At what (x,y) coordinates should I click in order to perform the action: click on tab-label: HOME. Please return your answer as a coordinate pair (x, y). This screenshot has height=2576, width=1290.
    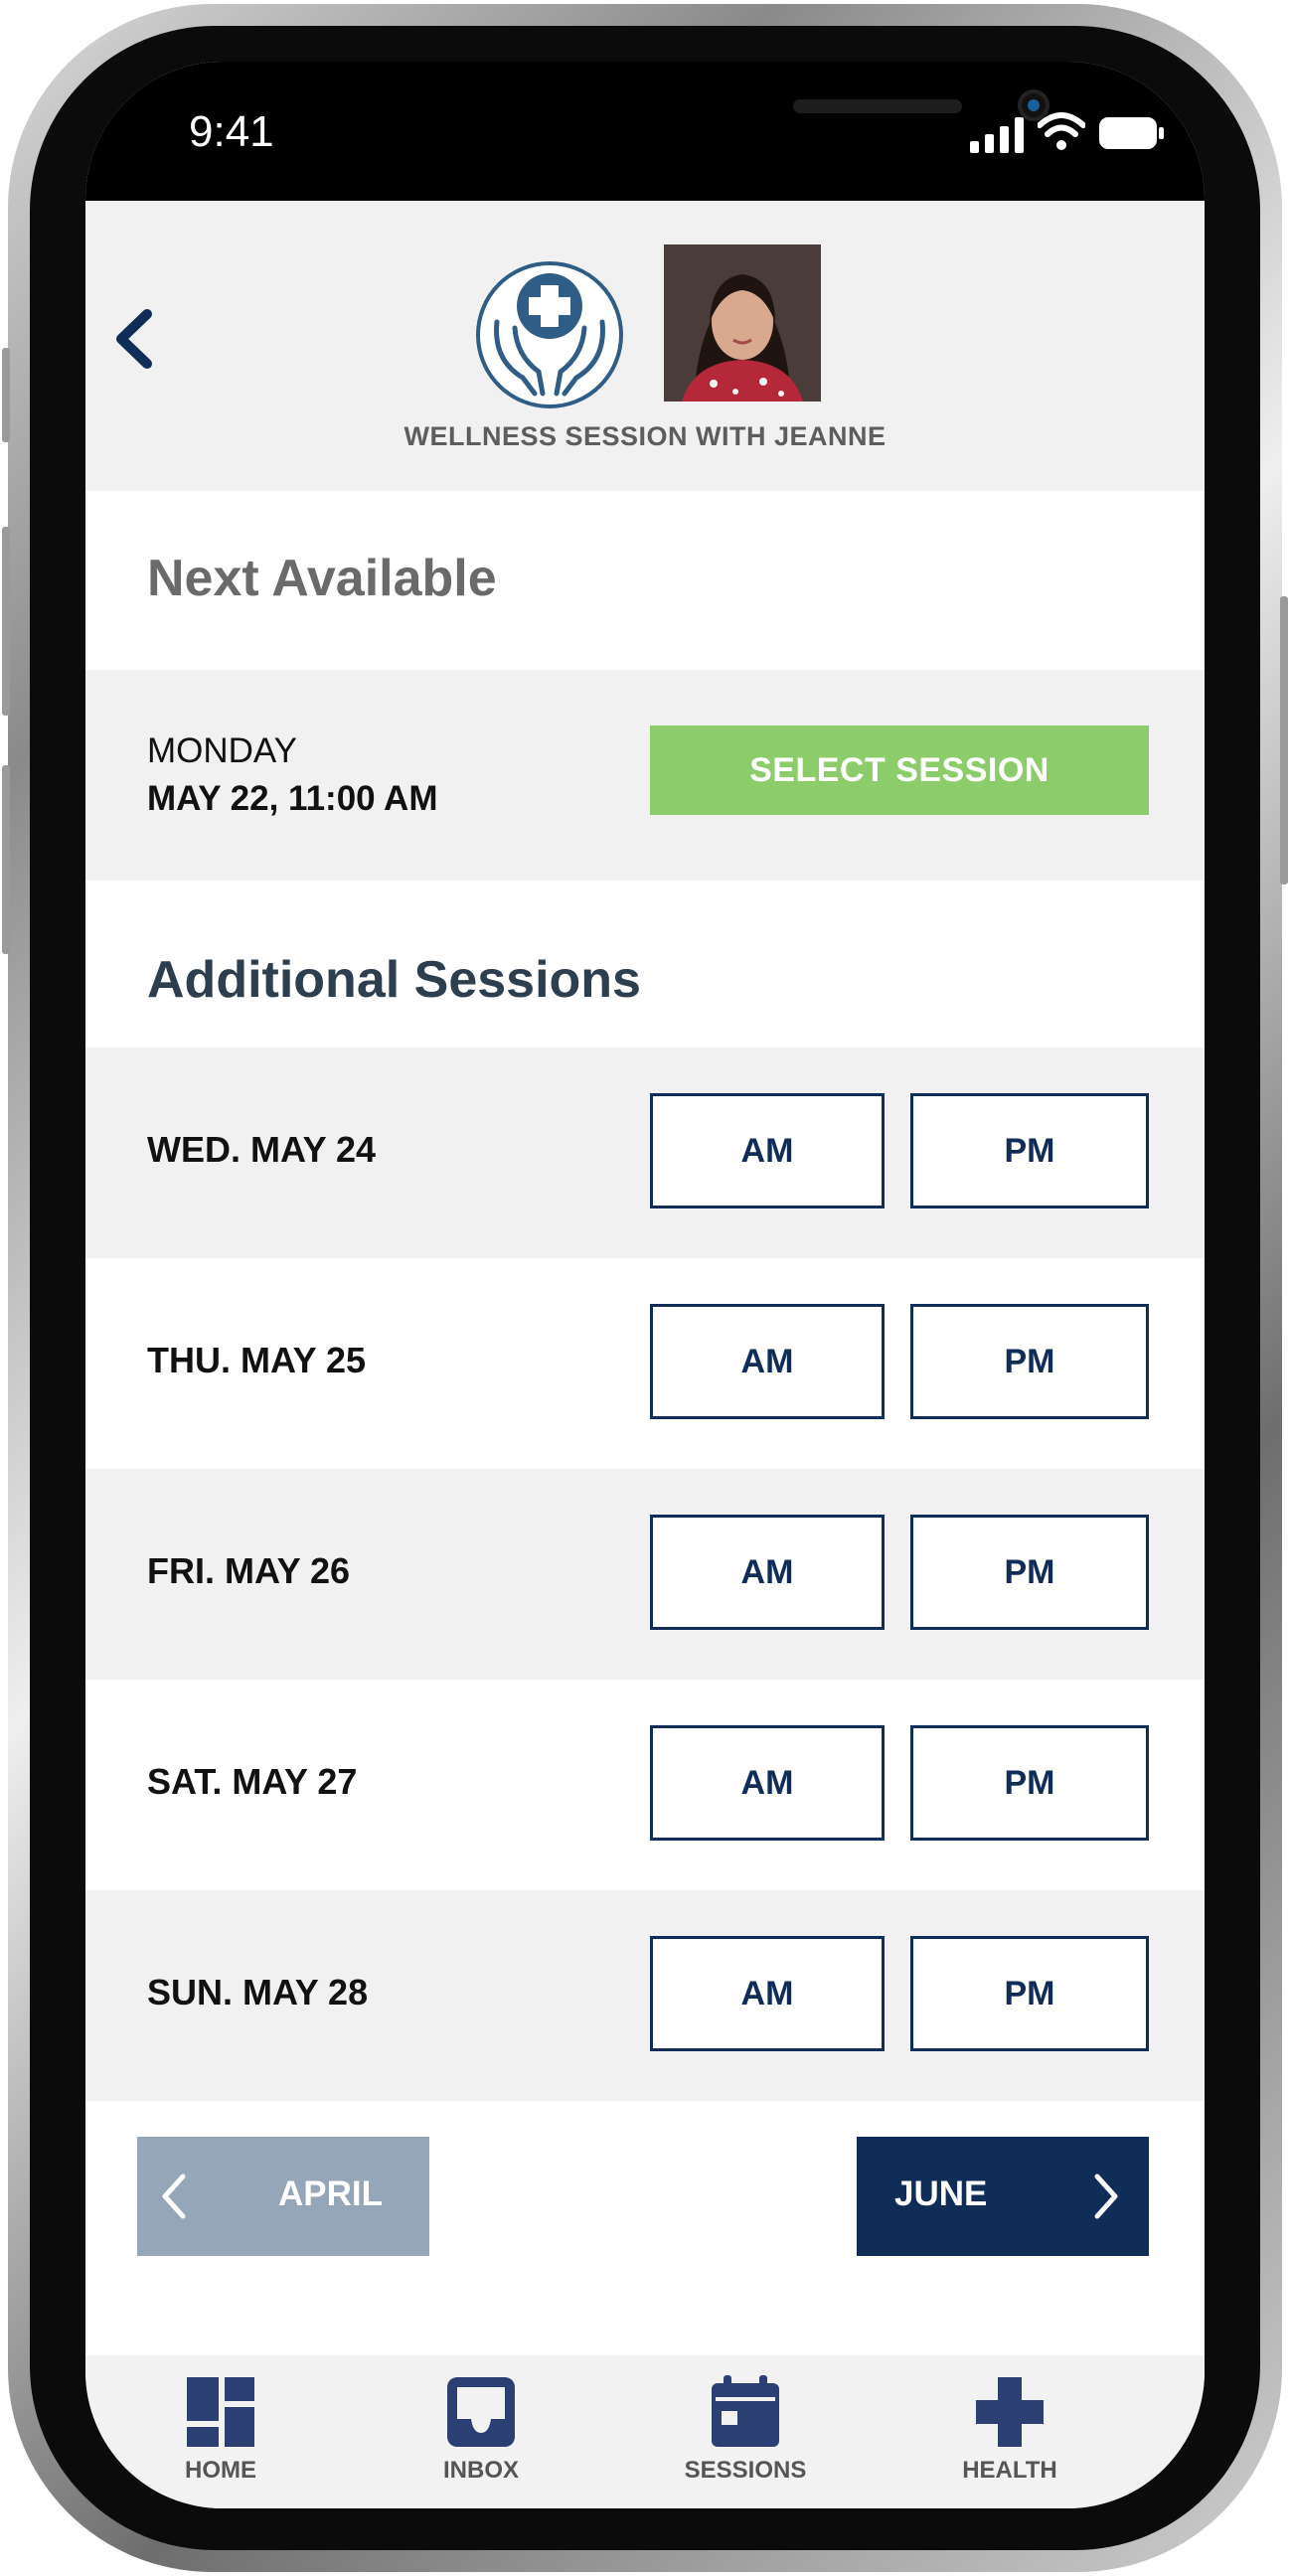
    Looking at the image, I should click on (220, 2470).